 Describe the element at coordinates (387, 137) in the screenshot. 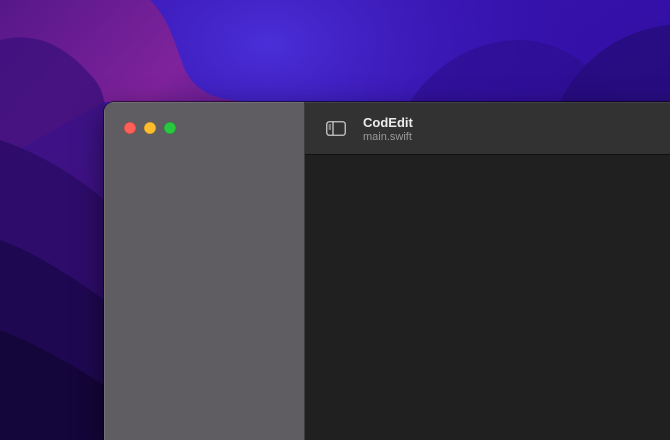

I see `window-subtitle: main.swift` at that location.